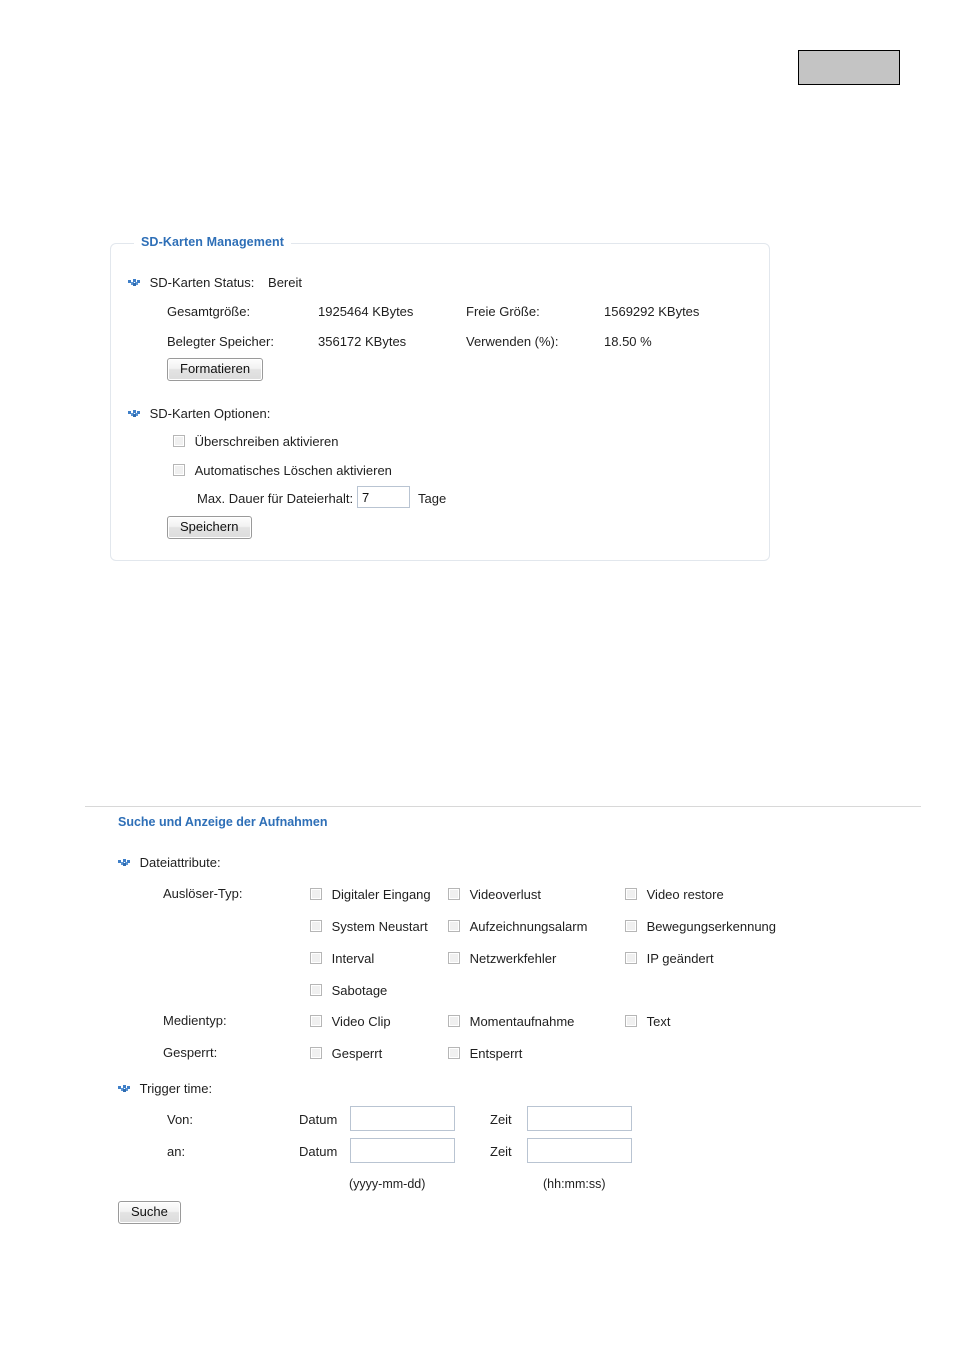 This screenshot has height=1350, width=954. I want to click on trigger-interval-item: Interval, so click(342, 958).